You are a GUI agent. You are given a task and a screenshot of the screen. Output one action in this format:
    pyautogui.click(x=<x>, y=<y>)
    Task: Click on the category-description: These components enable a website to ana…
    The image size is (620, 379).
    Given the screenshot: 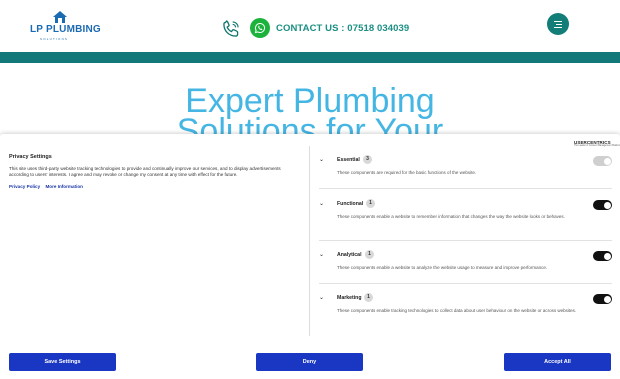 What is the action you would take?
    pyautogui.click(x=442, y=267)
    